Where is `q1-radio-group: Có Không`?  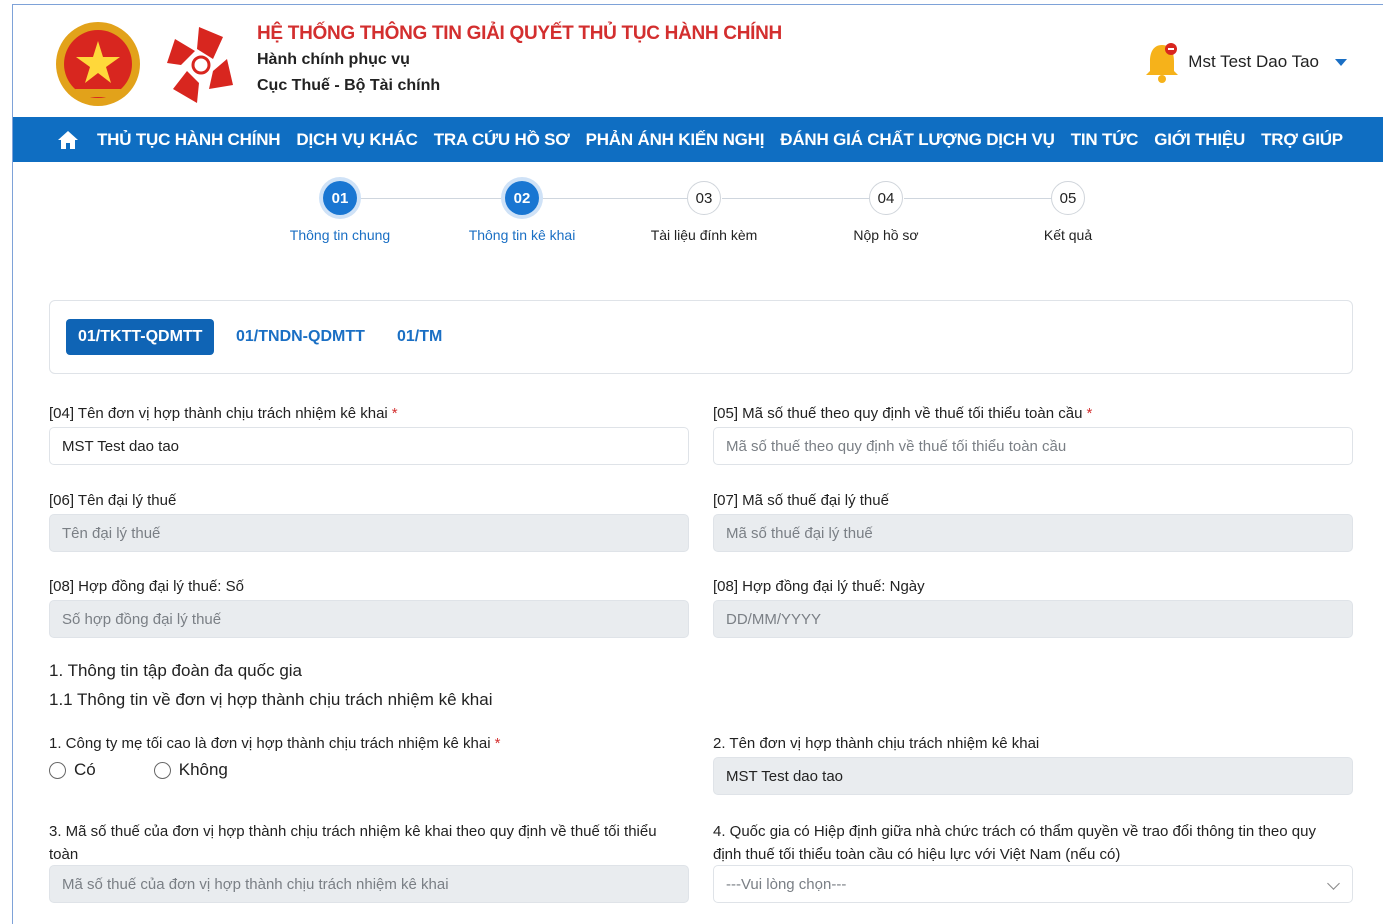
q1-radio-group: Có Không is located at coordinates (167, 770).